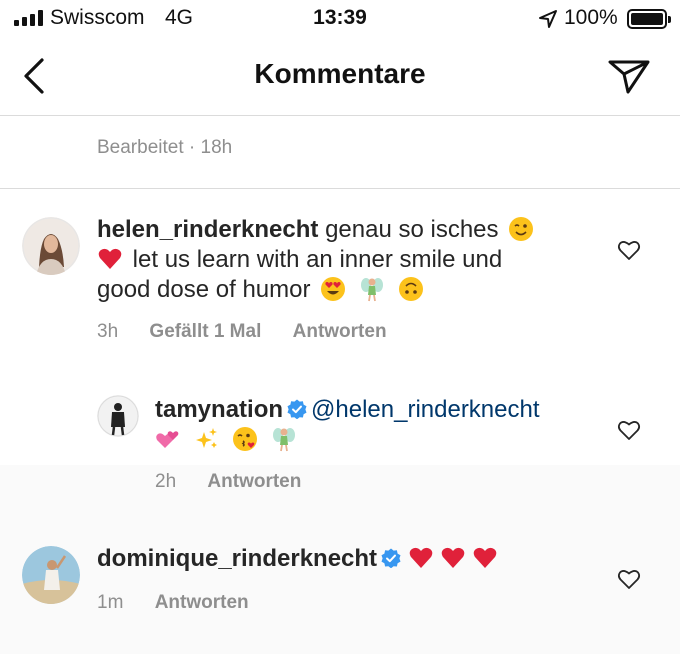  I want to click on comment-meta: 2h Antworten, so click(241, 482).